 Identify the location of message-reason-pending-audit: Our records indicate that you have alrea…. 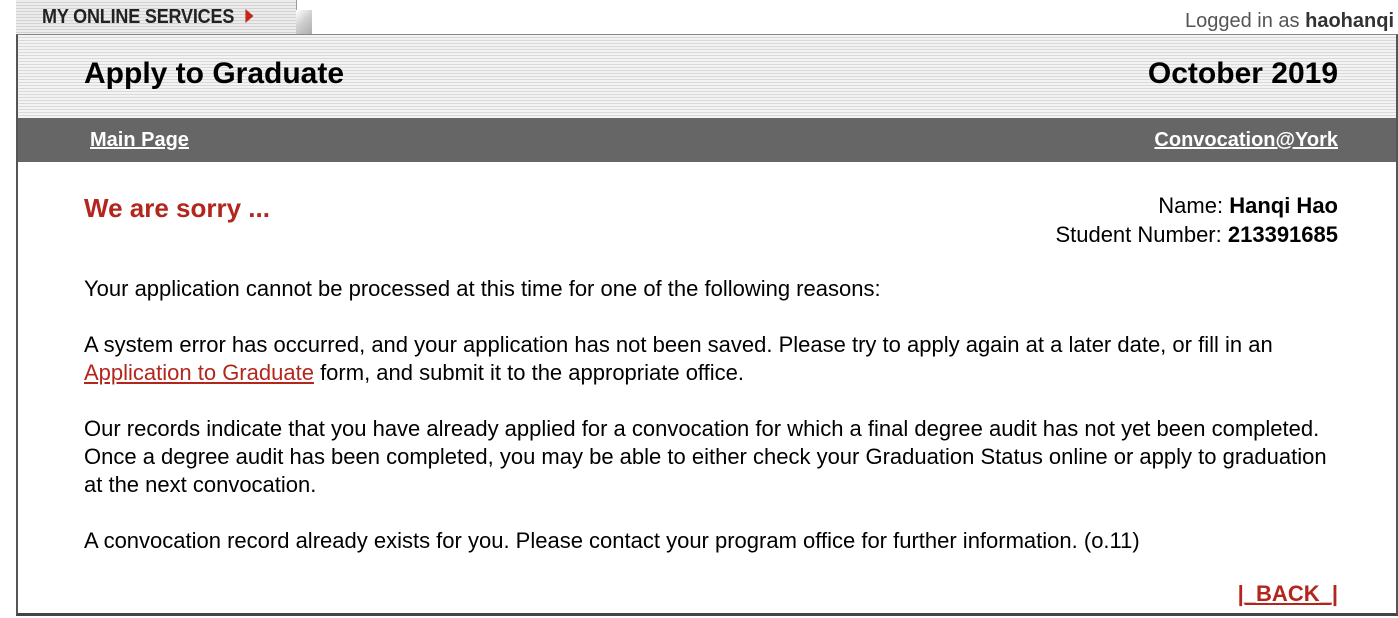
(705, 456).